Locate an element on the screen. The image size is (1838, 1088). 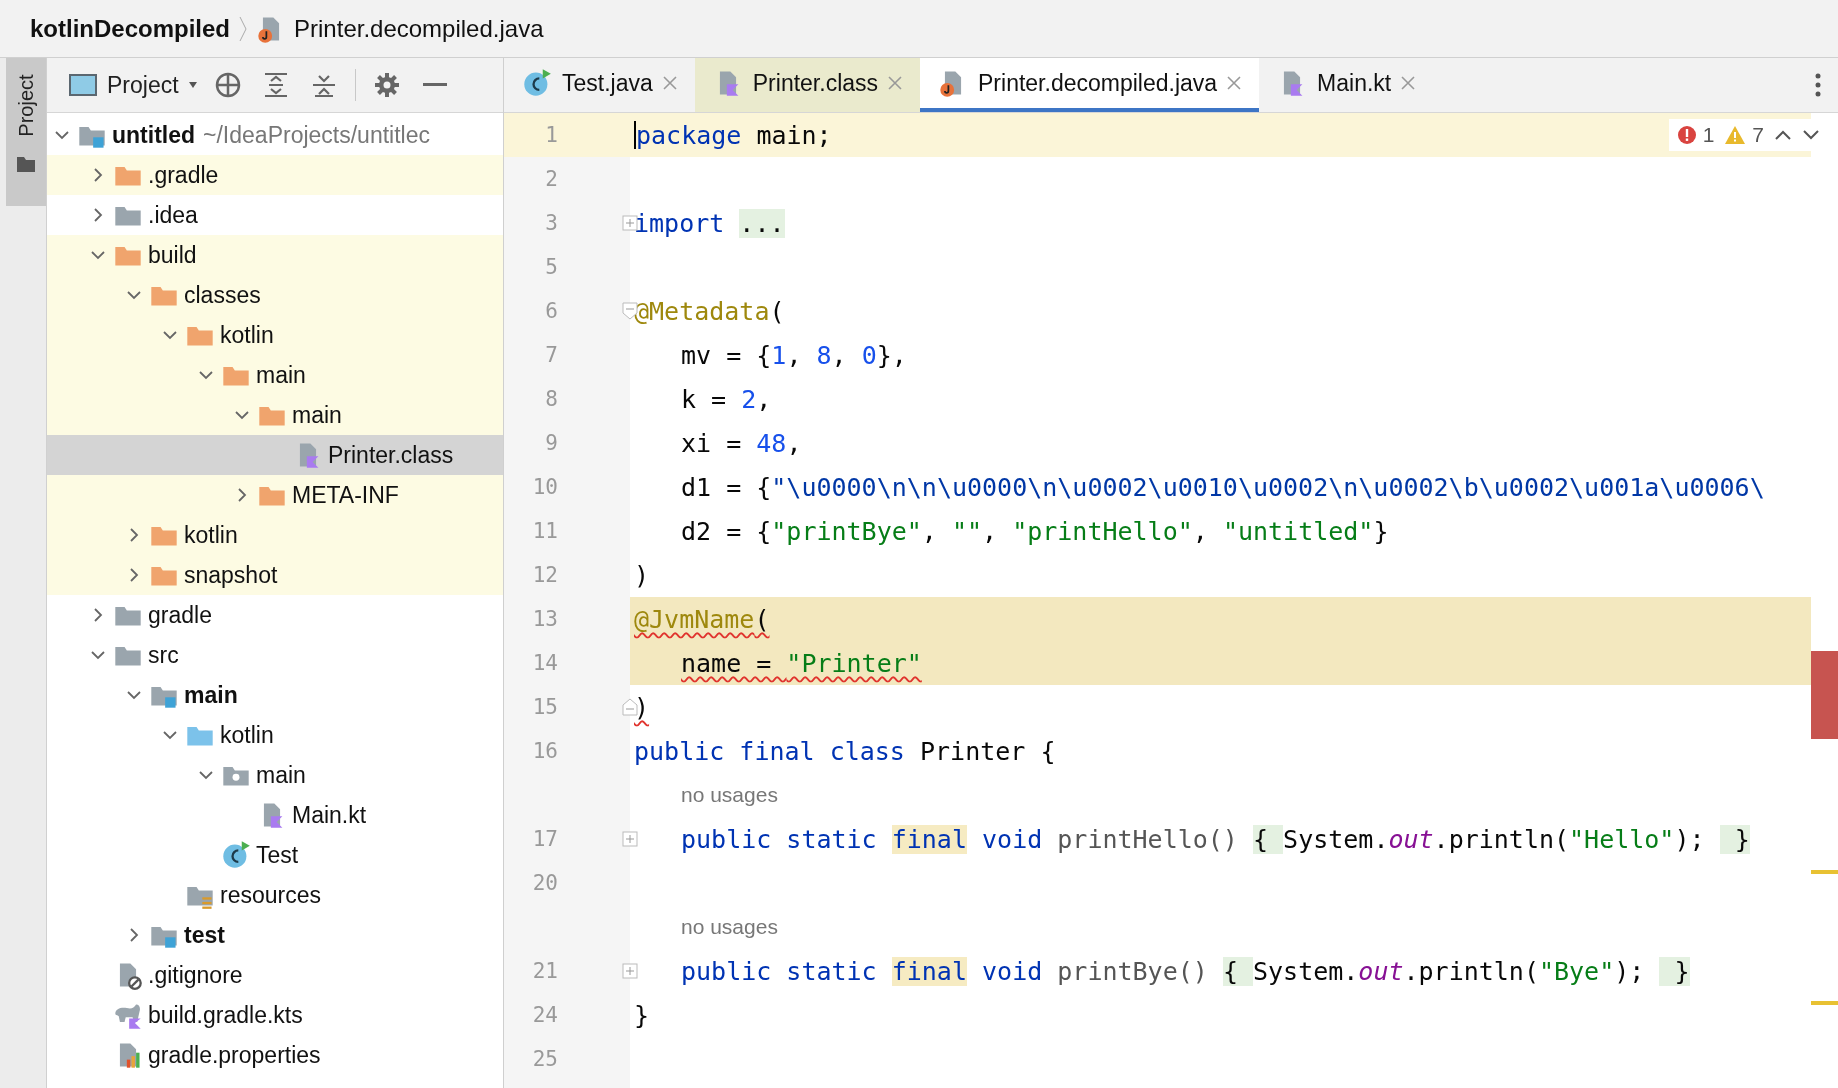
line-number: 5 is located at coordinates (551, 267).